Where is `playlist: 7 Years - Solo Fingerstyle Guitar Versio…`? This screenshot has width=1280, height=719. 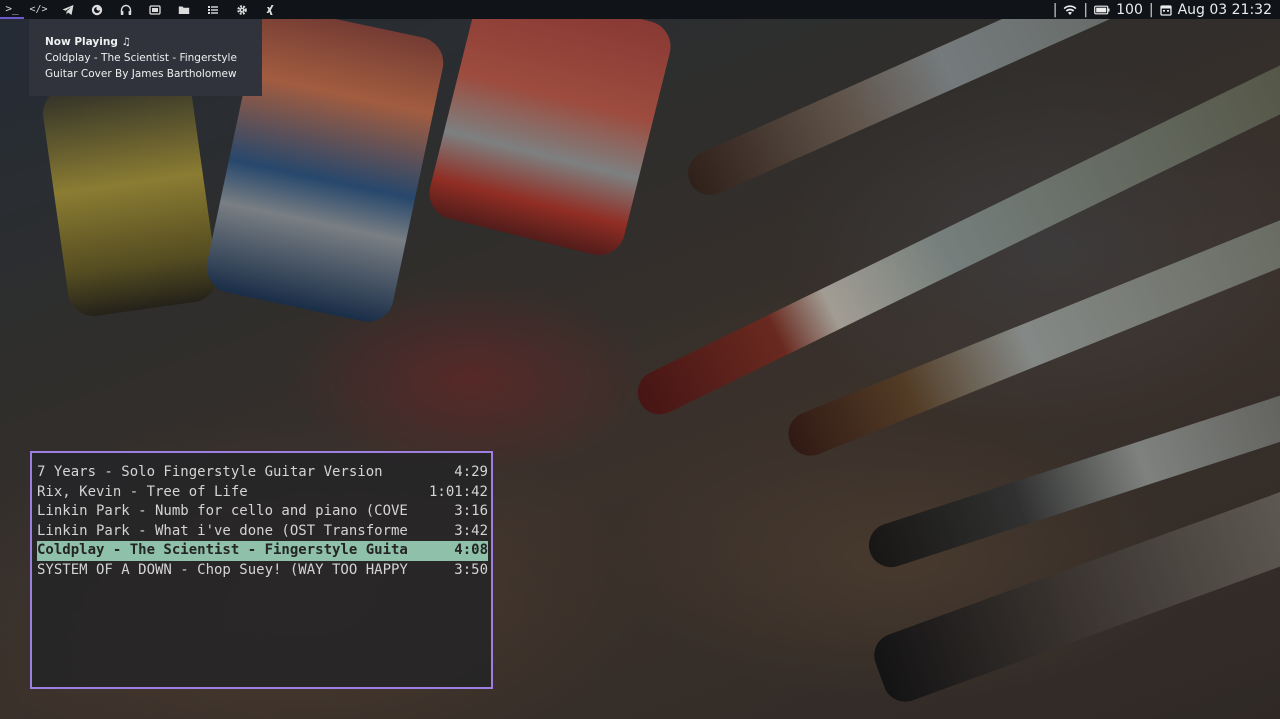 playlist: 7 Years - Solo Fingerstyle Guitar Versio… is located at coordinates (262, 522).